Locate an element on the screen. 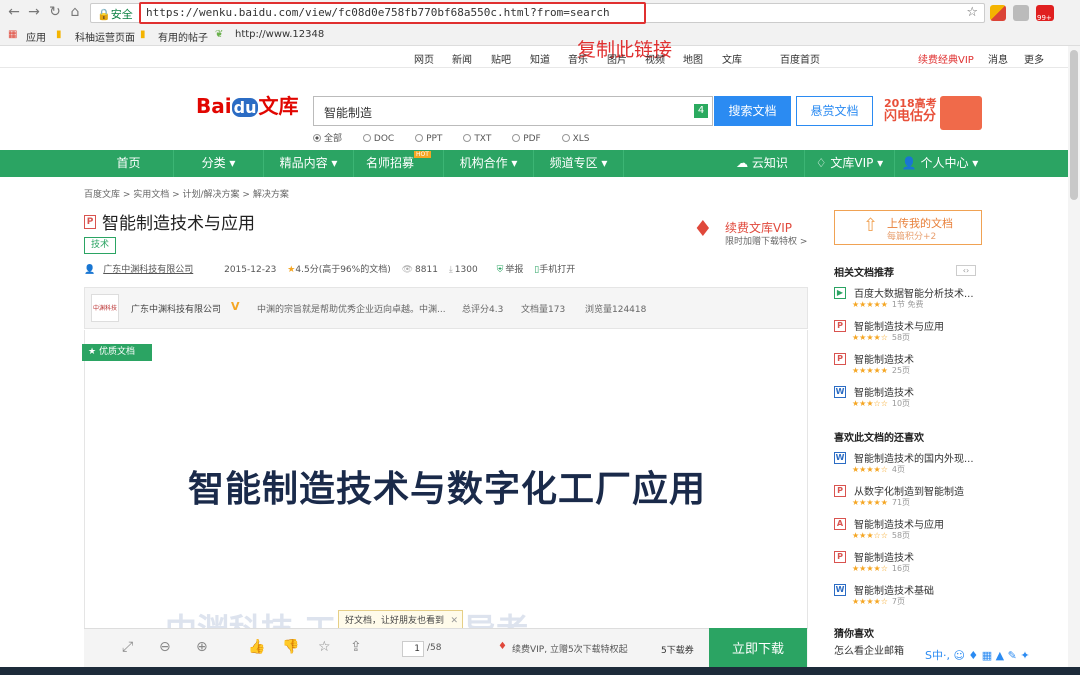 The width and height of the screenshot is (1080, 675). ppt-type-icon: P is located at coordinates (90, 222).